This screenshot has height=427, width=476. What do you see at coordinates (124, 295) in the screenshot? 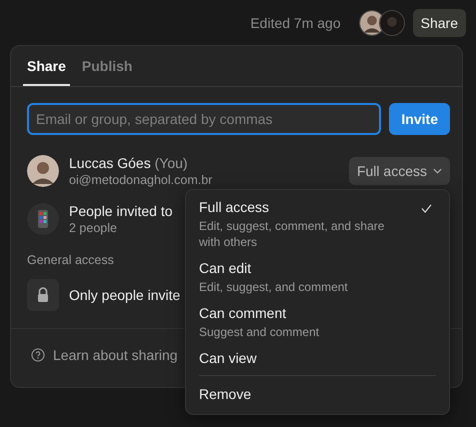
I see `general-access-setting: Only people invite` at bounding box center [124, 295].